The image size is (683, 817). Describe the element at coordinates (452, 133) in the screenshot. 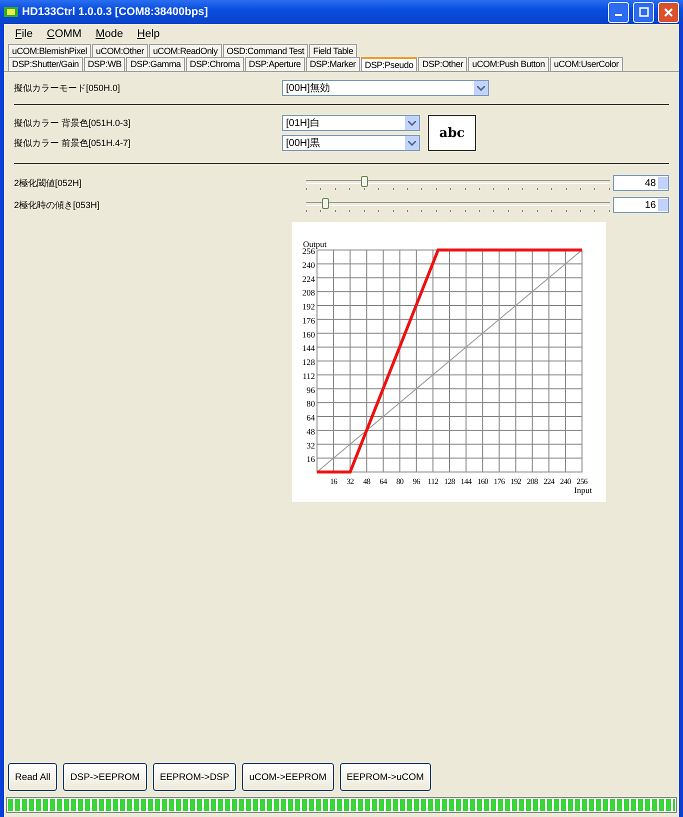

I see `color-preview: abc` at that location.